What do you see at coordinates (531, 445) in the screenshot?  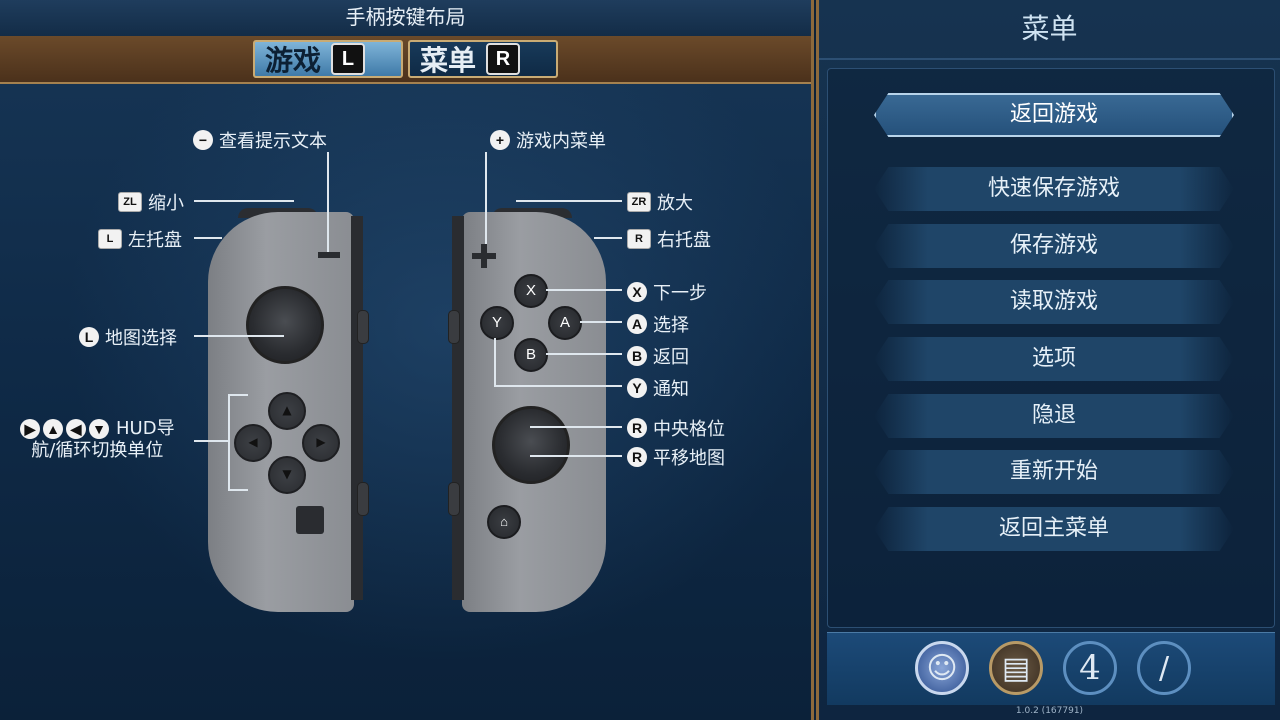 I see `right-stick` at bounding box center [531, 445].